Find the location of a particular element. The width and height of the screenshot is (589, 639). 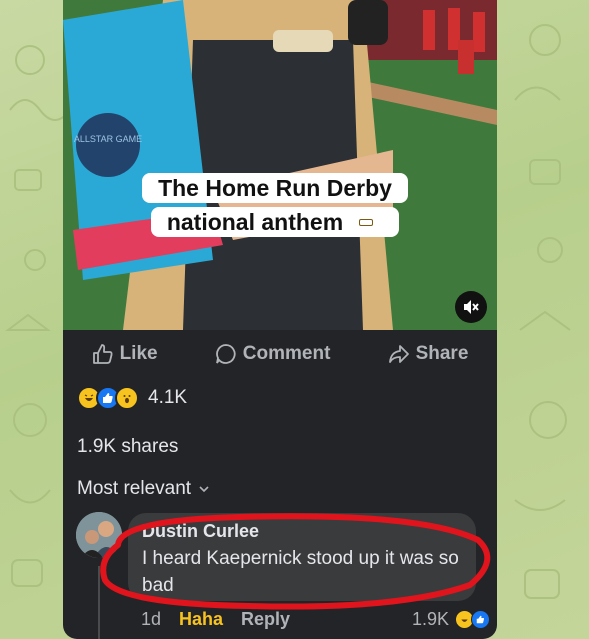

shares-count: 1.9K shares is located at coordinates (127, 447).